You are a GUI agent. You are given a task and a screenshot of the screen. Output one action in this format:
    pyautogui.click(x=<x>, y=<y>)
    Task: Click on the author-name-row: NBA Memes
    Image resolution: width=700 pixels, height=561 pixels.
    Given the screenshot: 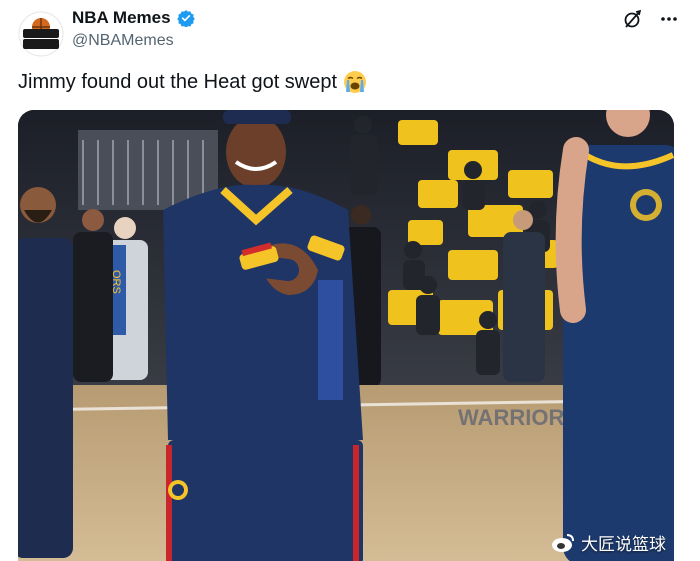 What is the action you would take?
    pyautogui.click(x=133, y=18)
    